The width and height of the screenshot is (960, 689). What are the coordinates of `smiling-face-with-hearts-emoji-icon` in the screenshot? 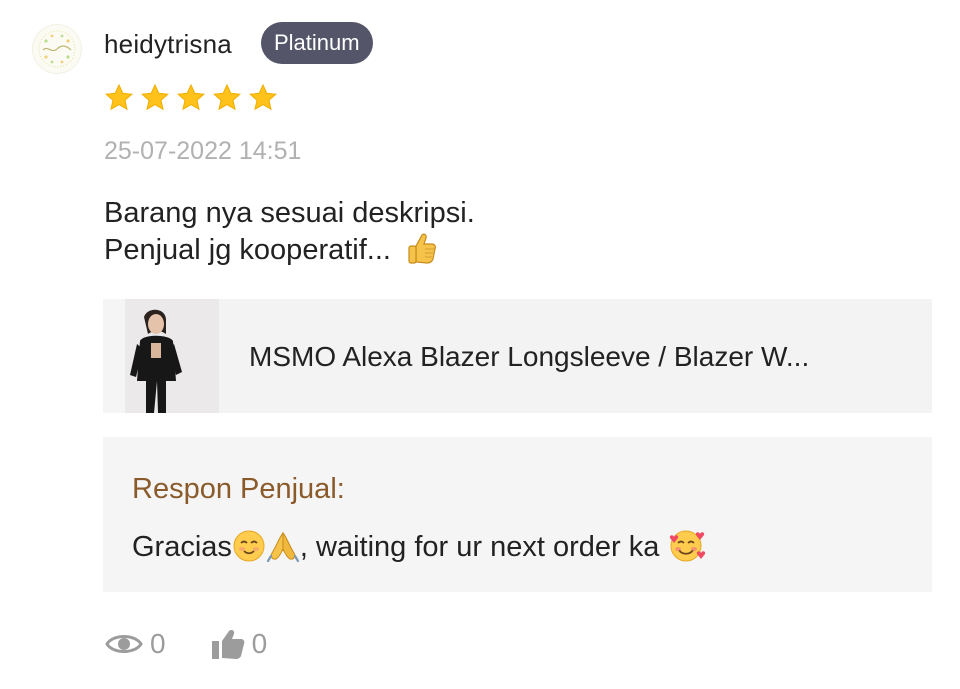 It's located at (686, 549).